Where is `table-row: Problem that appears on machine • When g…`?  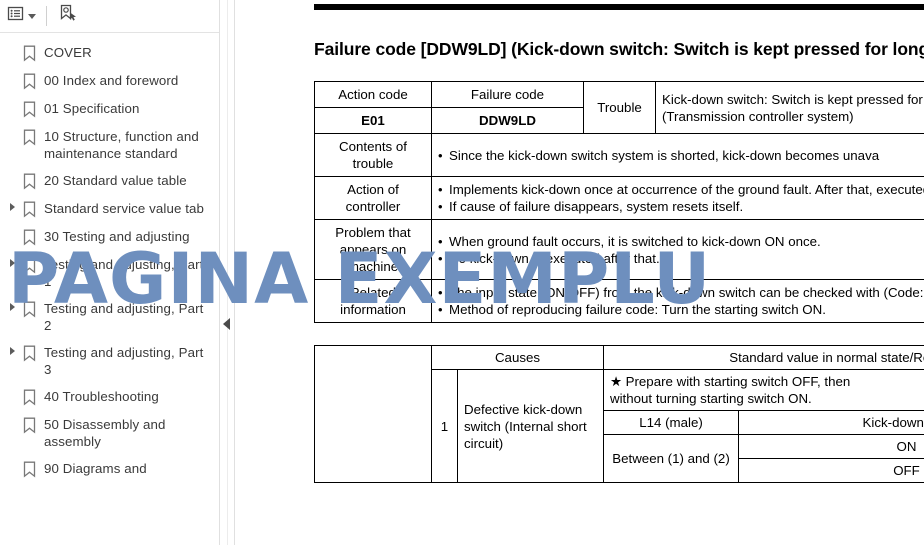
table-row: Problem that appears on machine • When g… is located at coordinates (619, 249).